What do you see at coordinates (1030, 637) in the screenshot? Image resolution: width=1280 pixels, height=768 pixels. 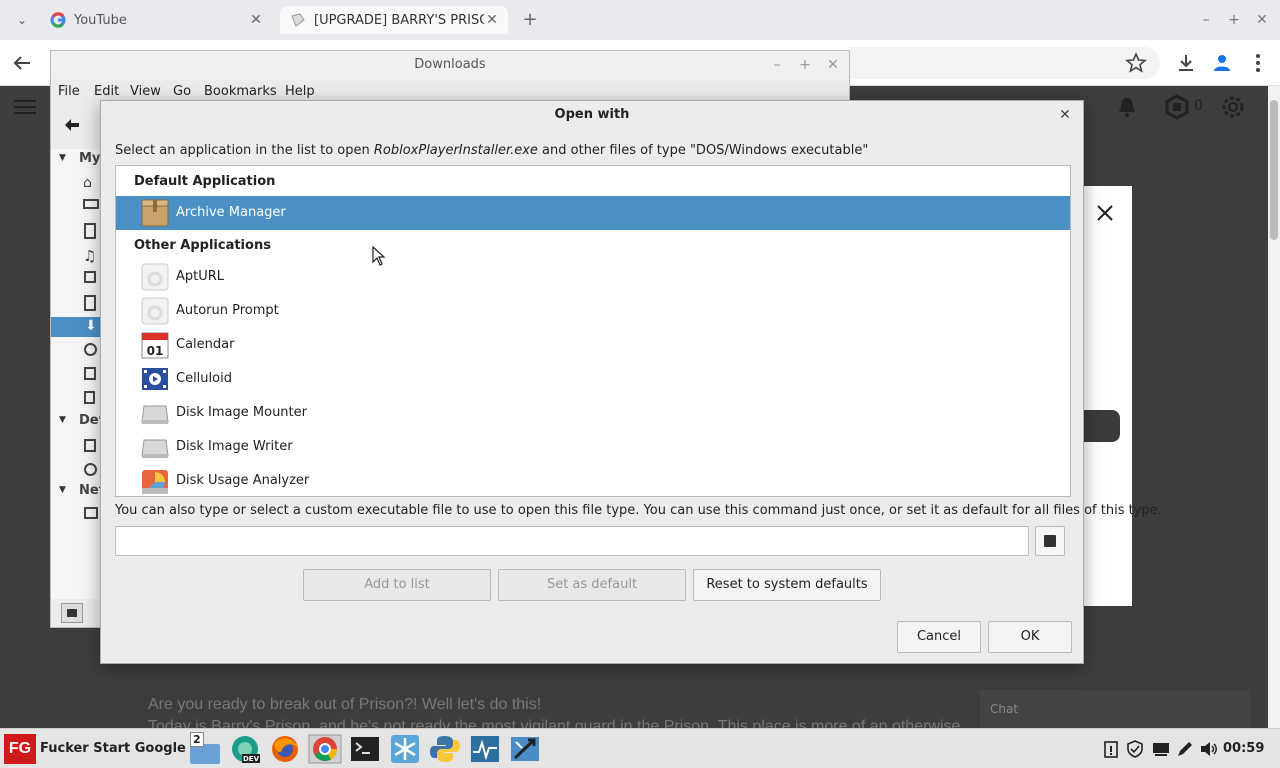 I see `ok-button: OK` at bounding box center [1030, 637].